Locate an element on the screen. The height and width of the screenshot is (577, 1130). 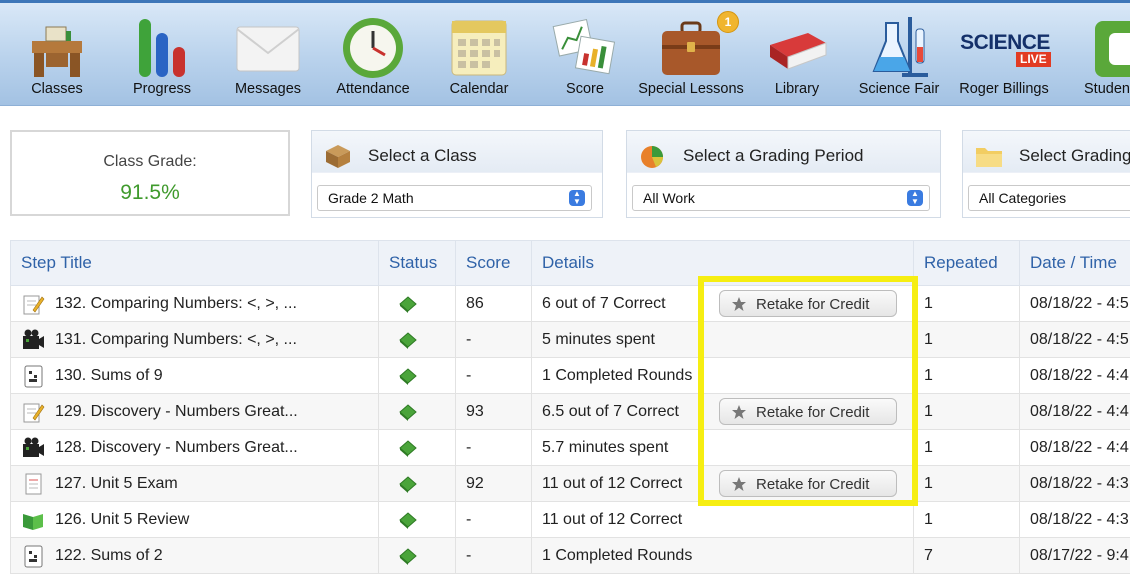
toolbar-item-special-lessons: 1 Special Lessons is located at coordinates (691, 54).